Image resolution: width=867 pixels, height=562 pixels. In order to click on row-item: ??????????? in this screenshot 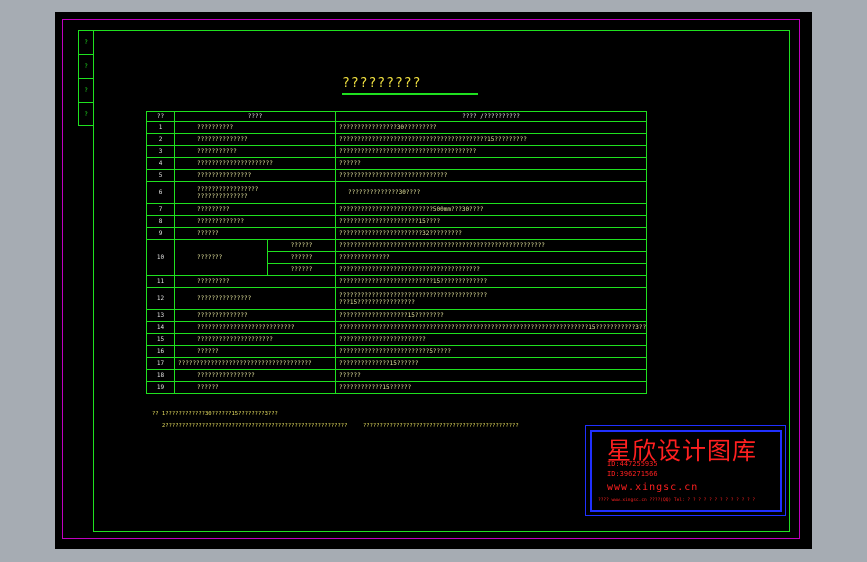, I will do `click(255, 151)`.